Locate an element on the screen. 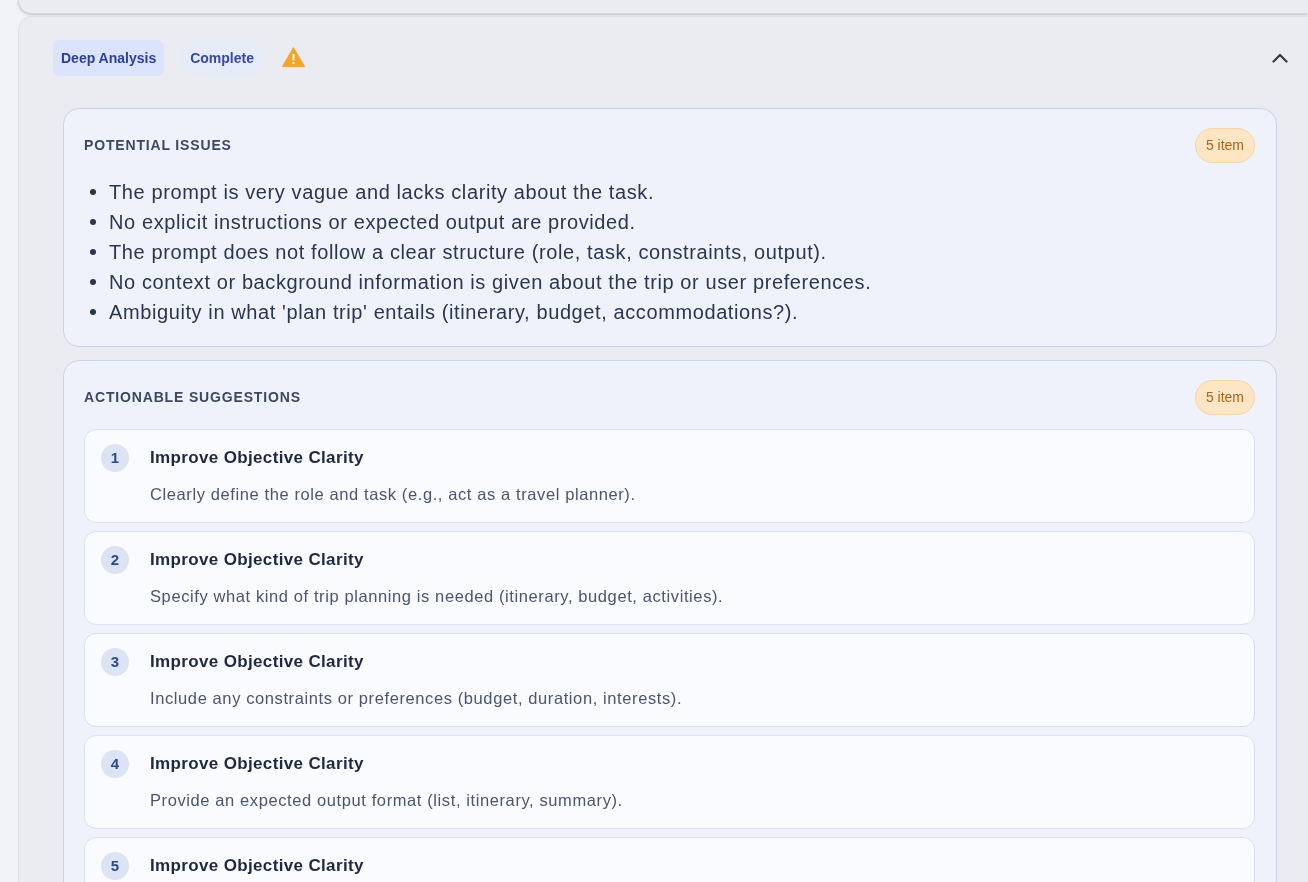 Image resolution: width=1308 pixels, height=882 pixels. status-tag: Complete is located at coordinates (222, 58).